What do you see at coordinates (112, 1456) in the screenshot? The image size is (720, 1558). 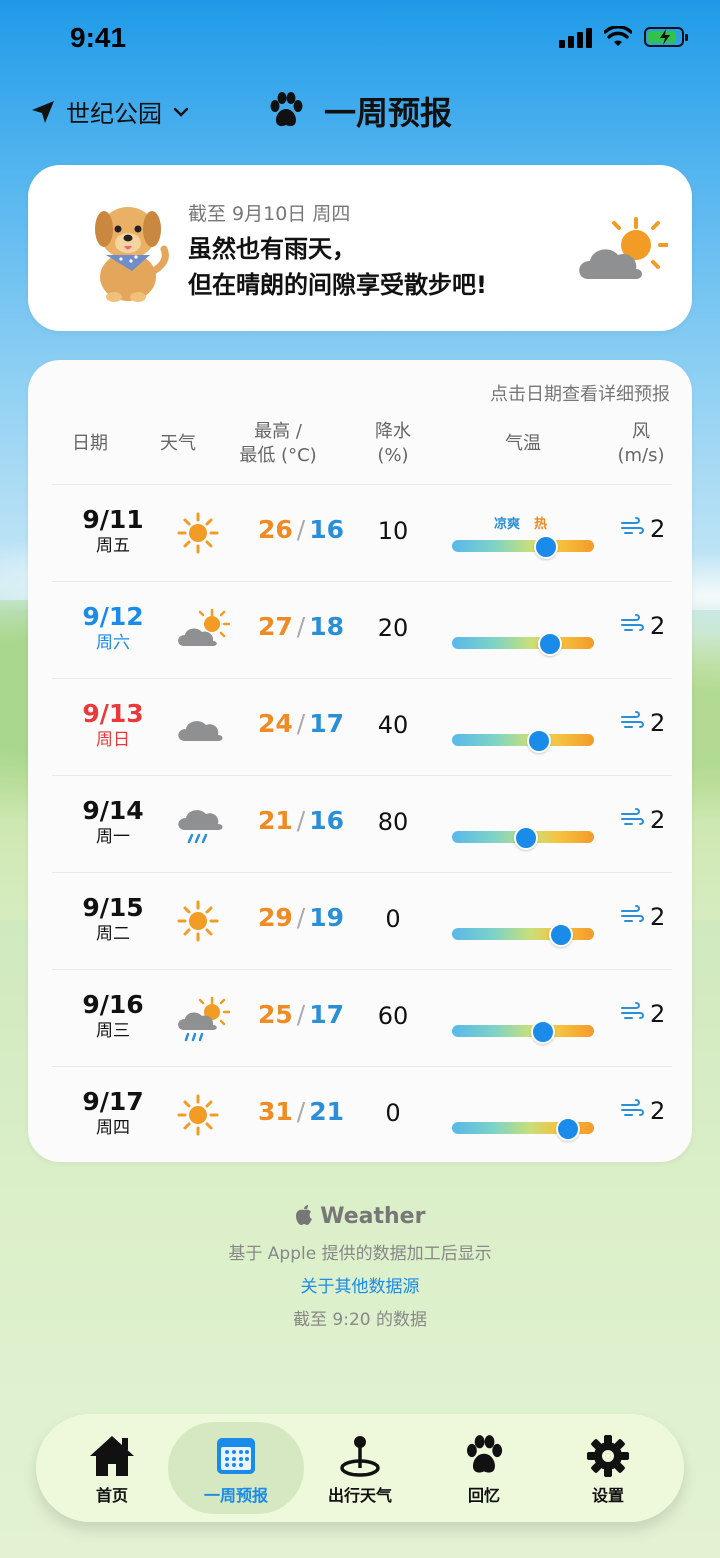 I see `house-icon` at bounding box center [112, 1456].